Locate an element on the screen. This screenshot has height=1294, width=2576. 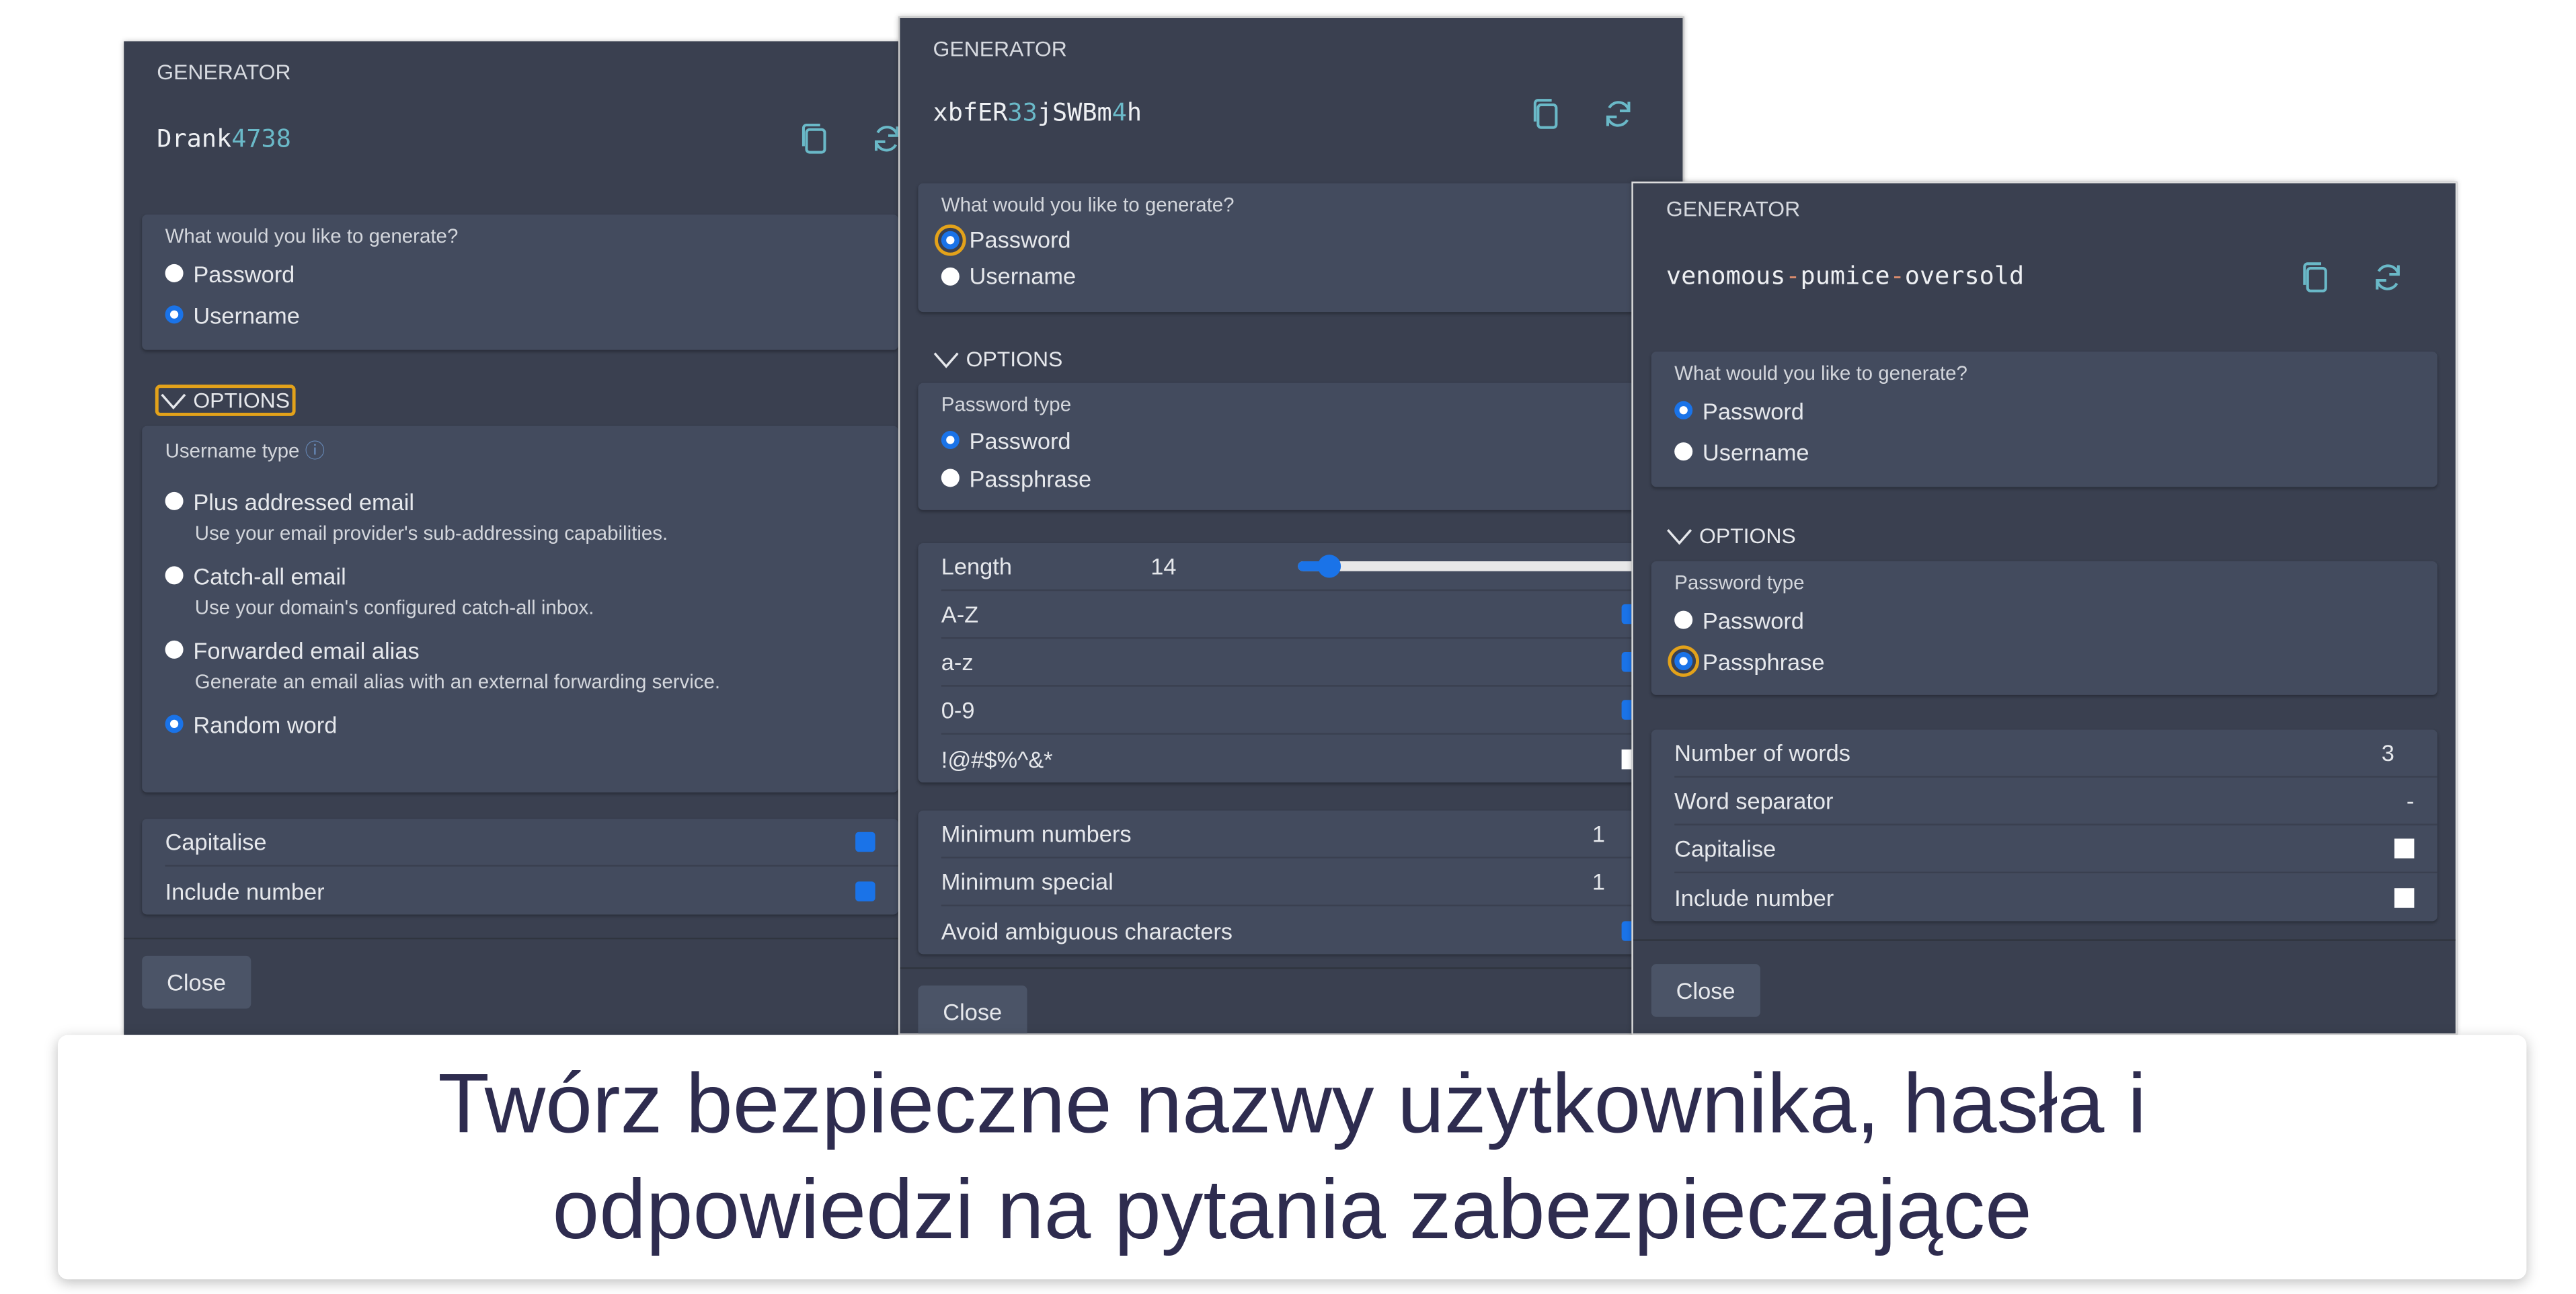
radio-catch-all: Catch-all email is located at coordinates (520, 575).